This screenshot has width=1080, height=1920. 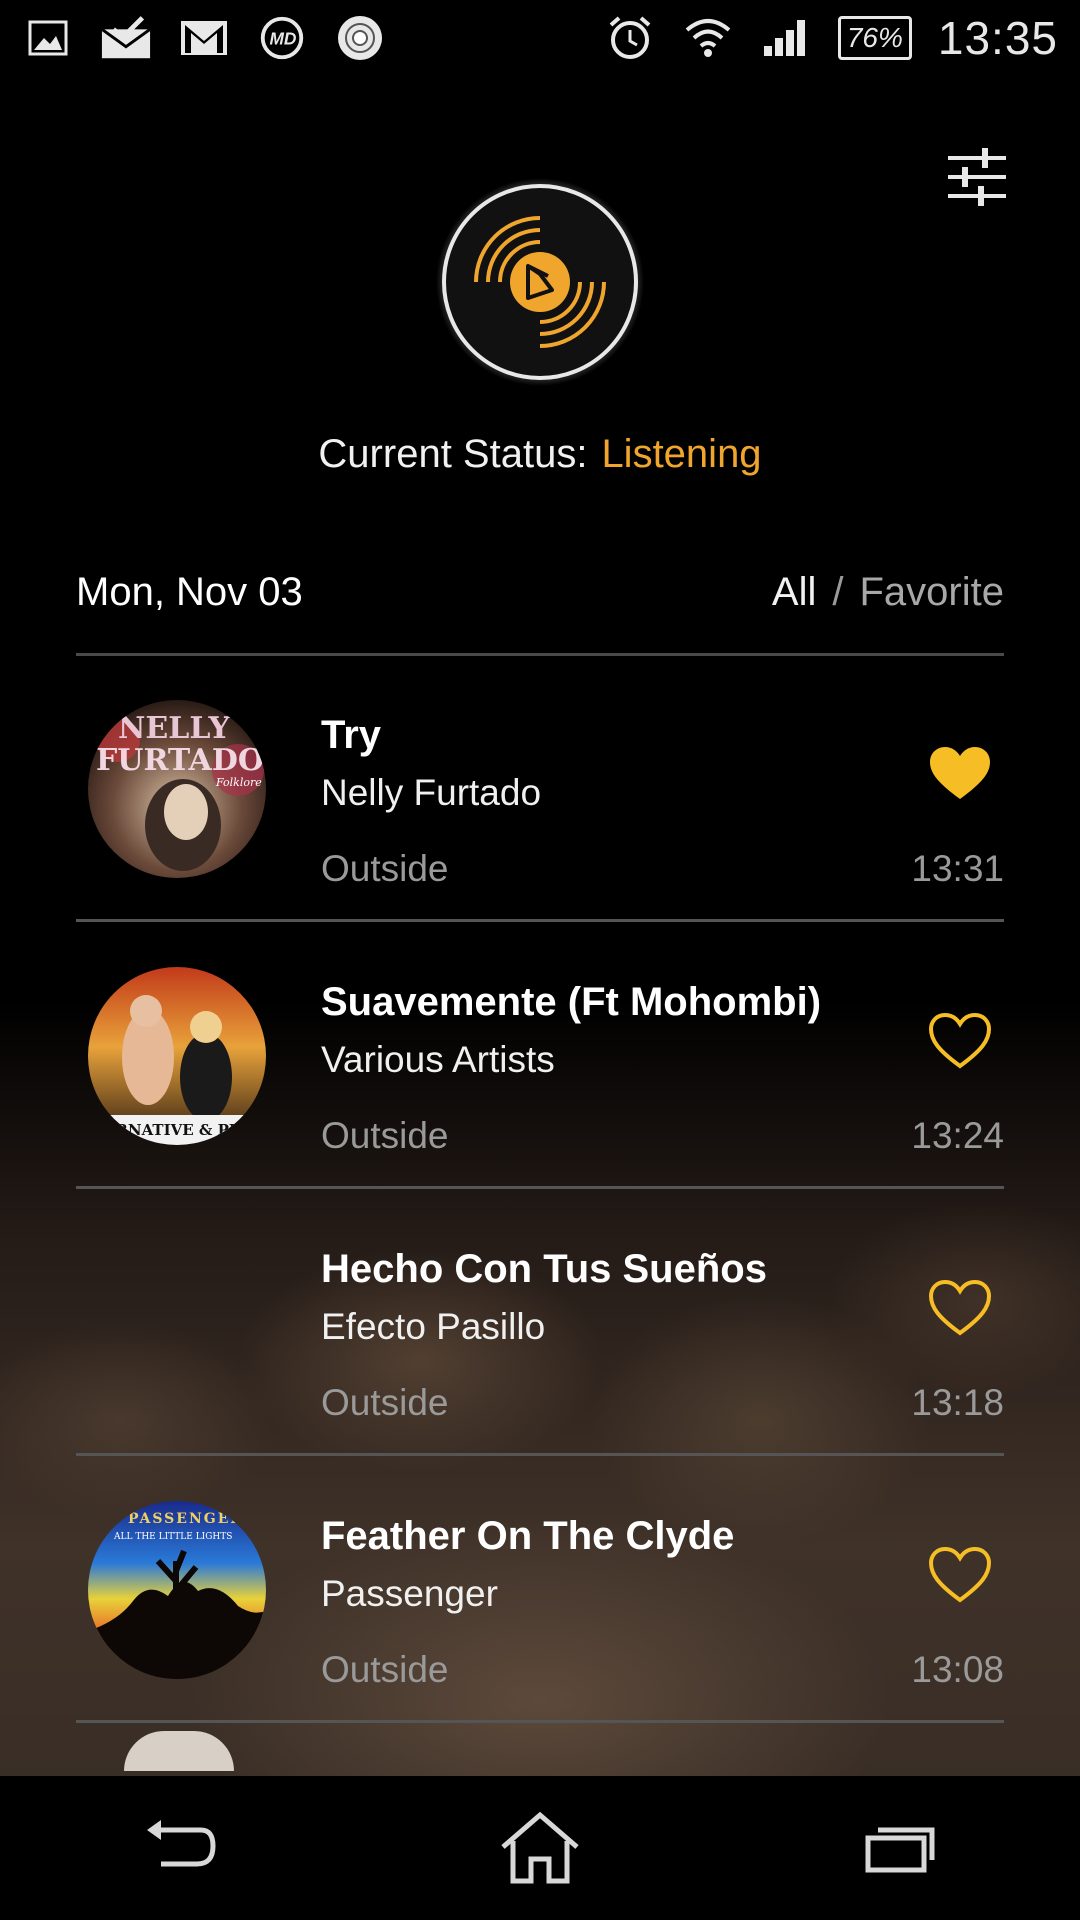 What do you see at coordinates (238, 782) in the screenshot?
I see `album-art-text: Folklore` at bounding box center [238, 782].